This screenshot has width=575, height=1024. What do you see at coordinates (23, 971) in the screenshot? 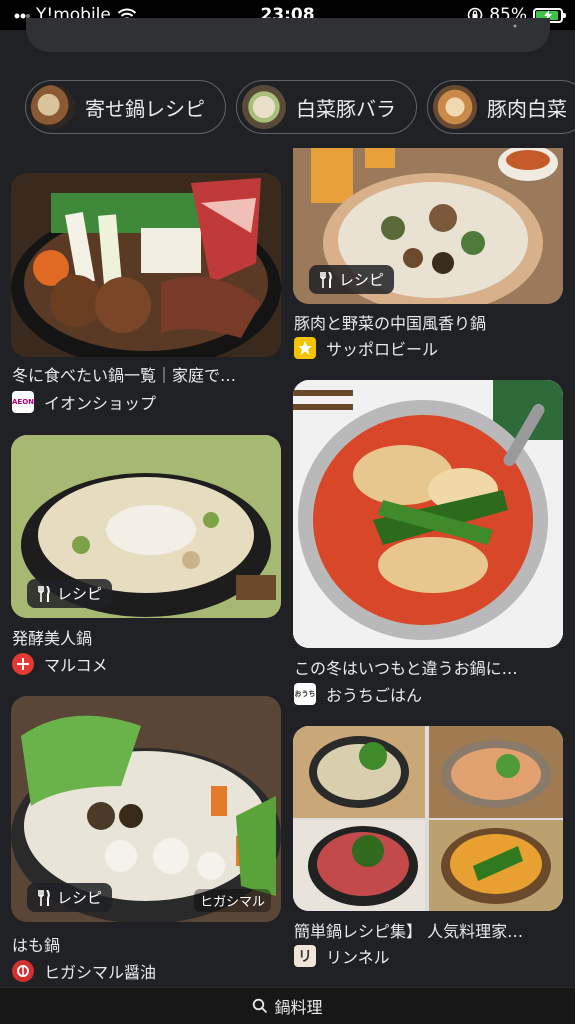
I see `higashimaru-favicon` at bounding box center [23, 971].